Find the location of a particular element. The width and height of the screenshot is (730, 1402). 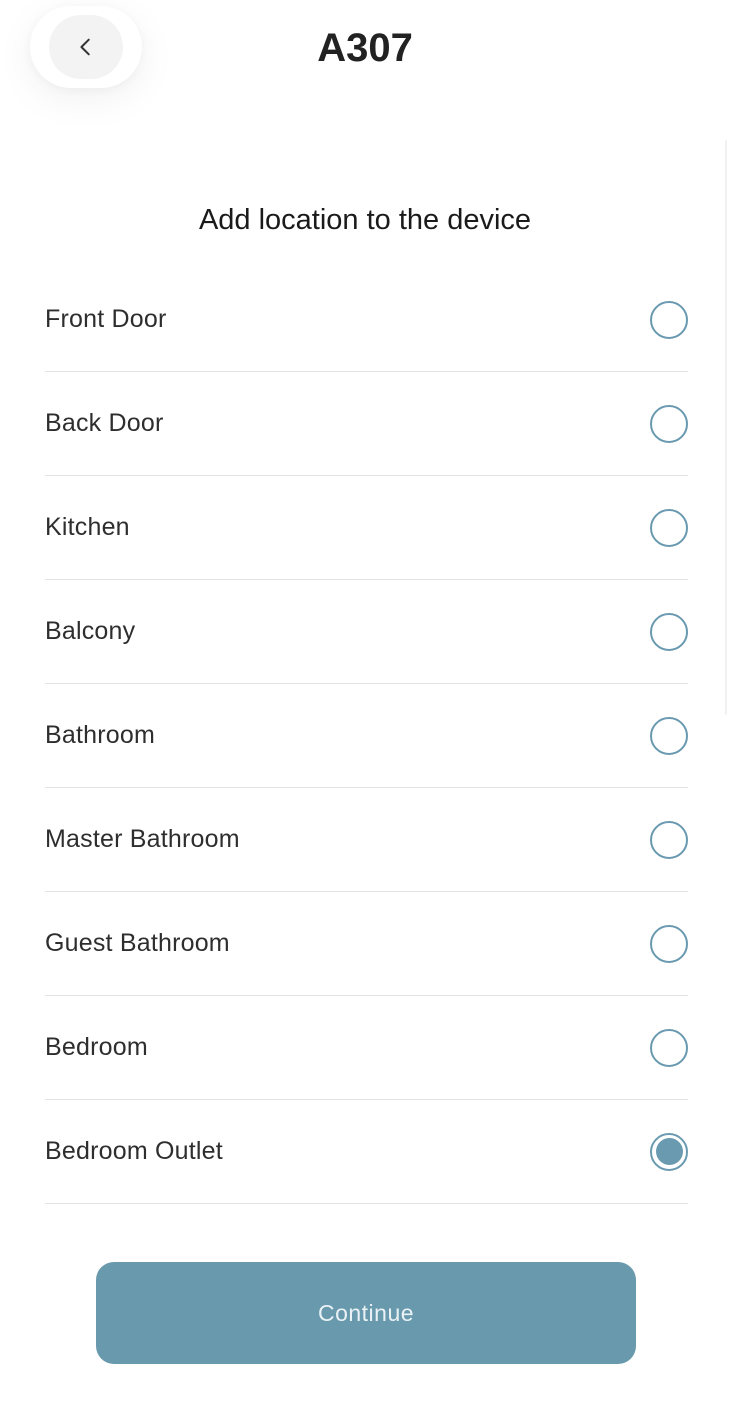

radio-bedroom-outlet is located at coordinates (669, 1151).